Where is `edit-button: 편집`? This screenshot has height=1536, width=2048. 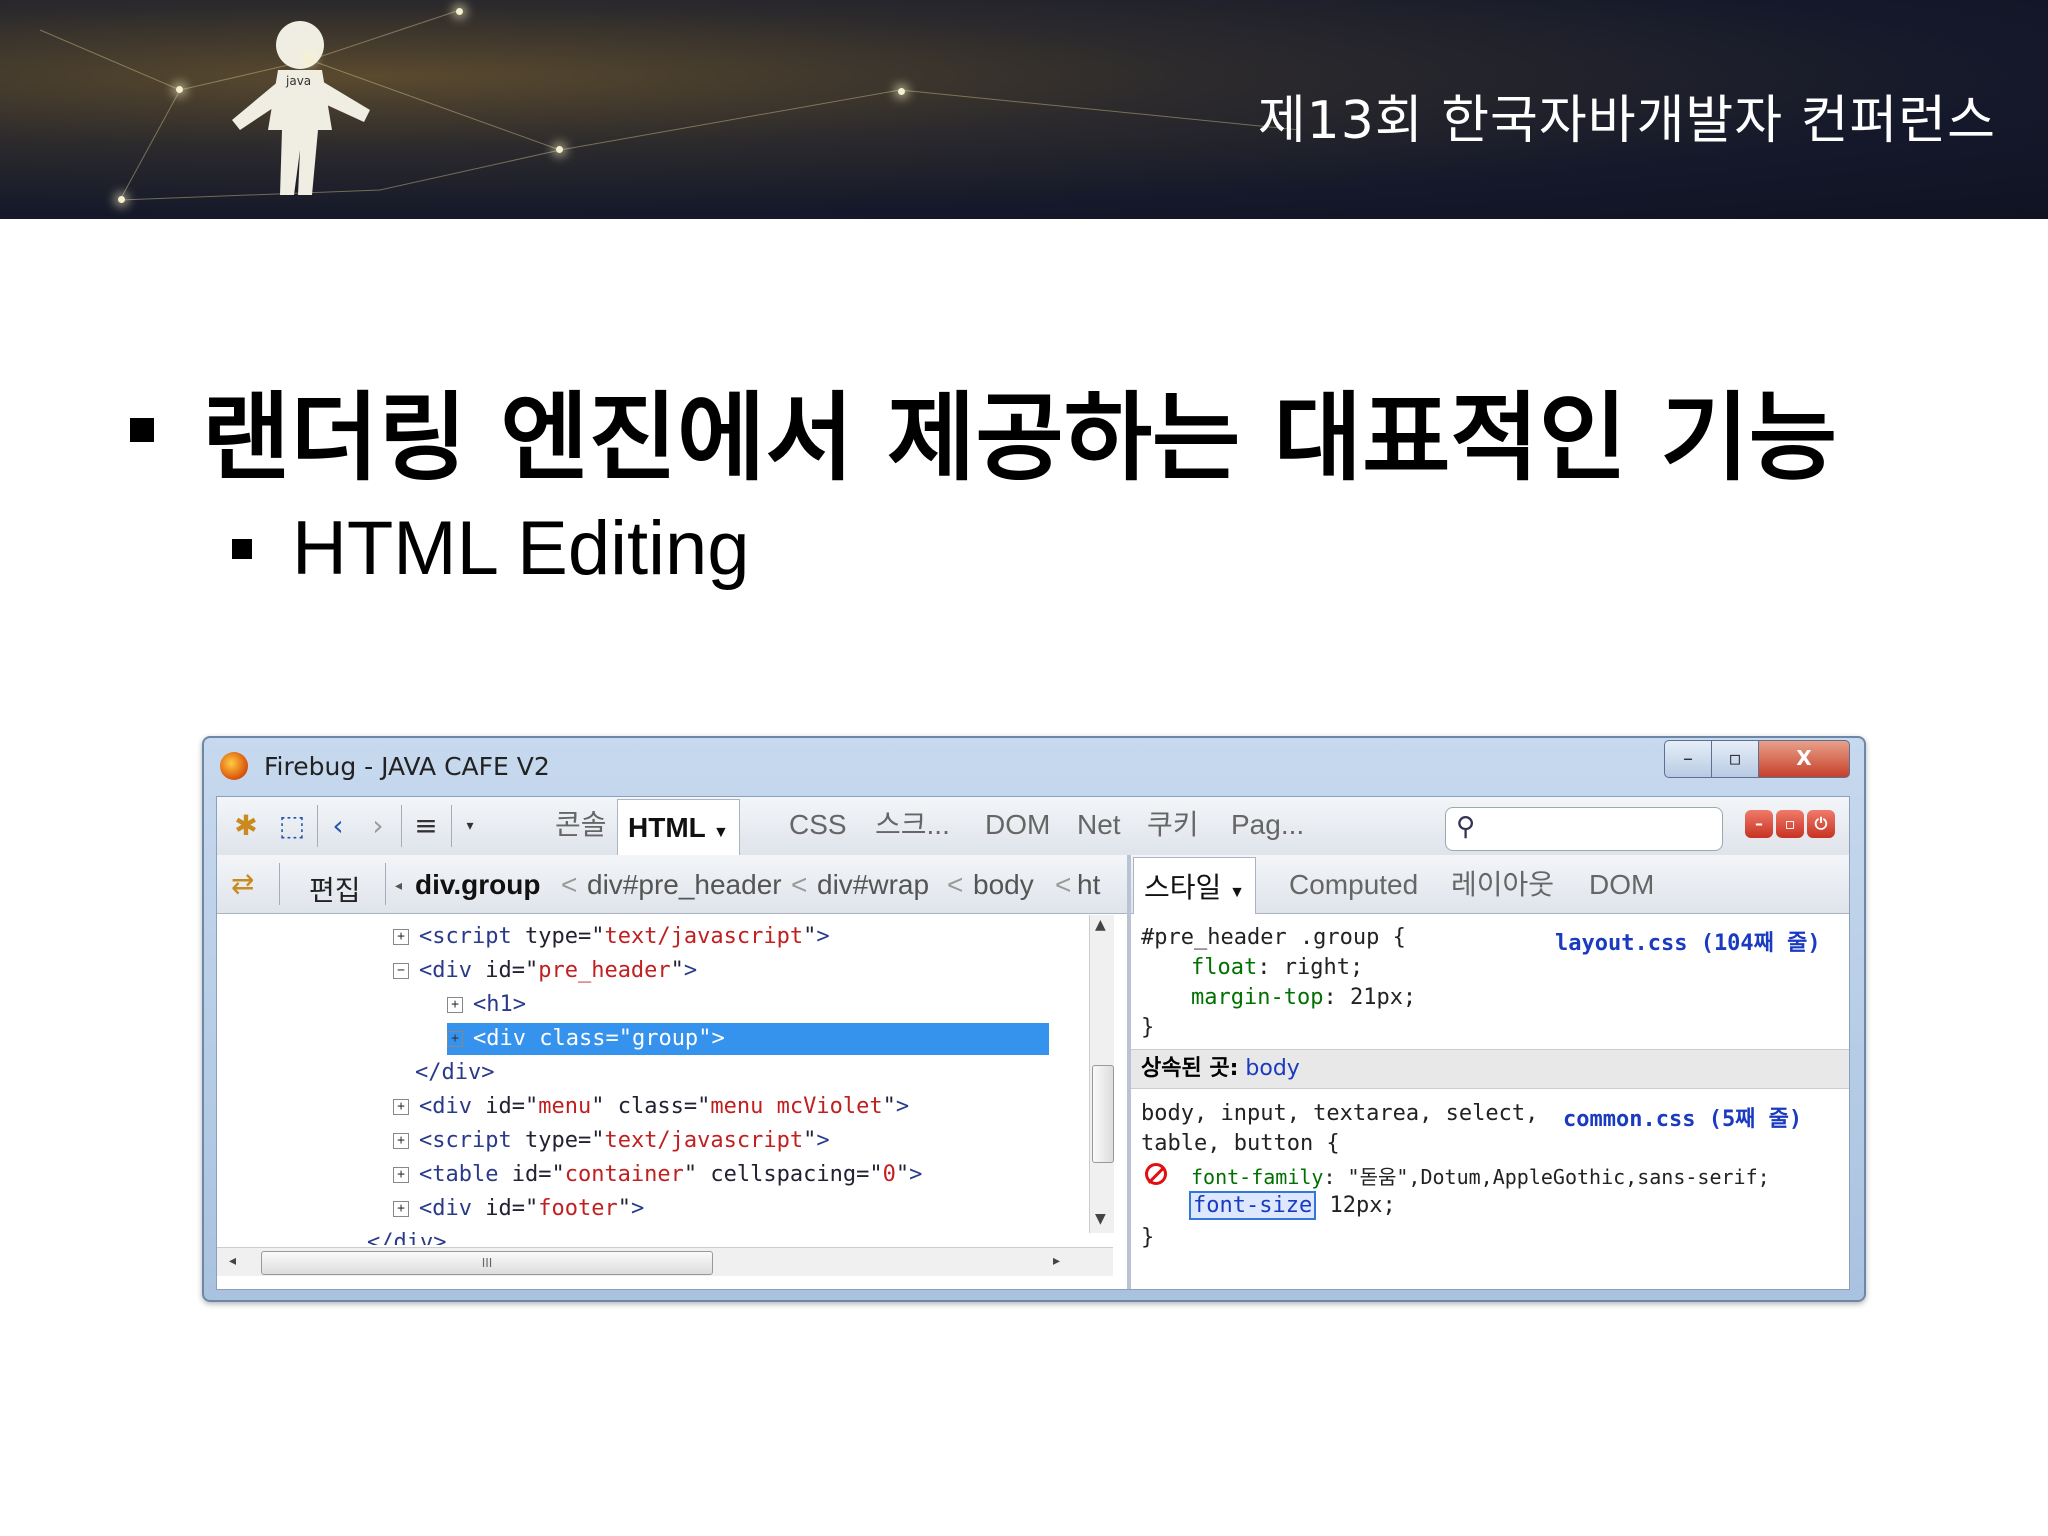 edit-button: 편집 is located at coordinates (335, 889).